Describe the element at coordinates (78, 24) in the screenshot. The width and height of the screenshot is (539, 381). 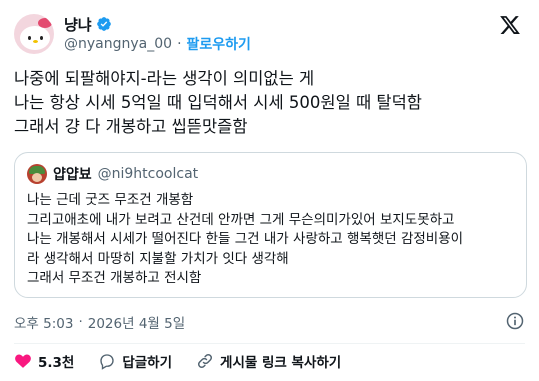
I see `author-display-name: 냥냐` at that location.